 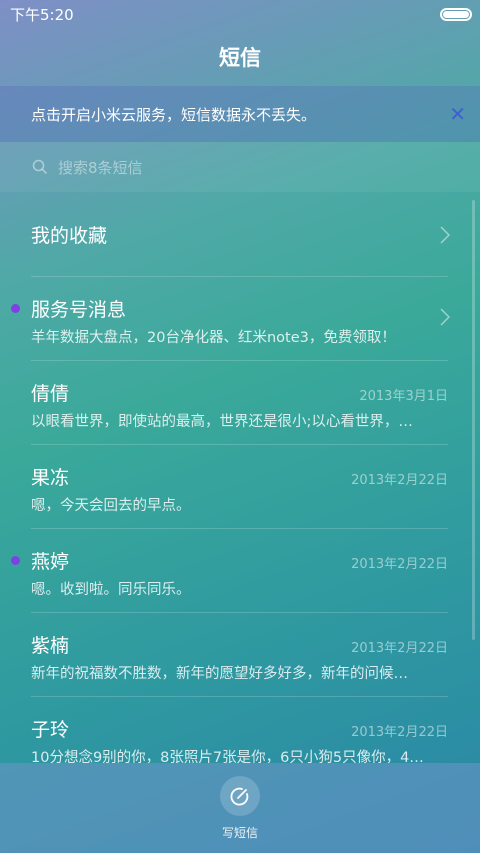 What do you see at coordinates (40, 167) in the screenshot?
I see `search-icon` at bounding box center [40, 167].